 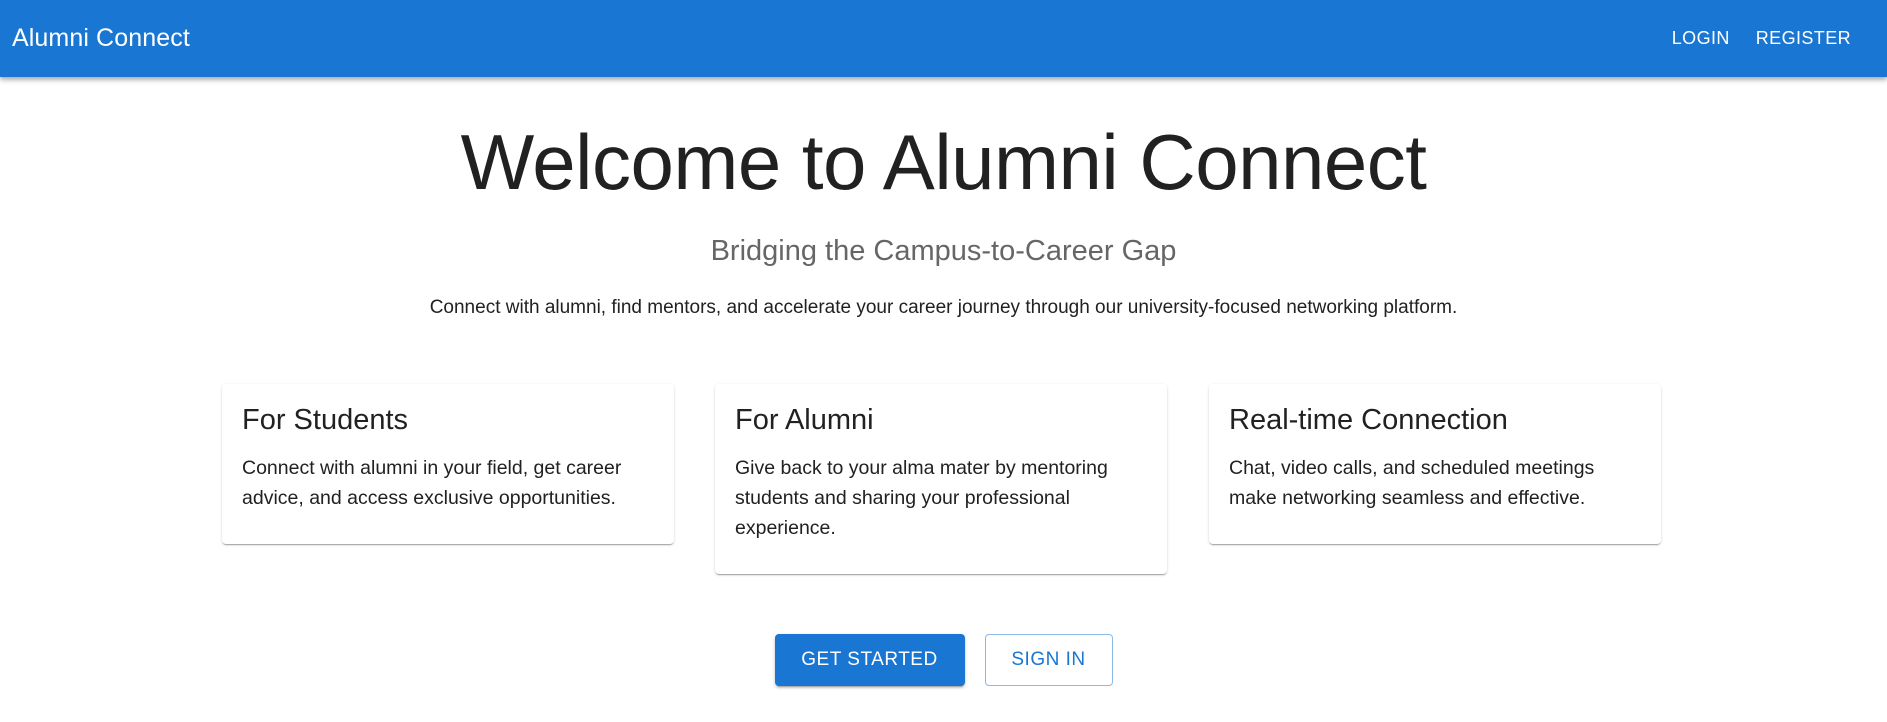 What do you see at coordinates (943, 162) in the screenshot?
I see `hero-title: Welcome to Alumni Connect` at bounding box center [943, 162].